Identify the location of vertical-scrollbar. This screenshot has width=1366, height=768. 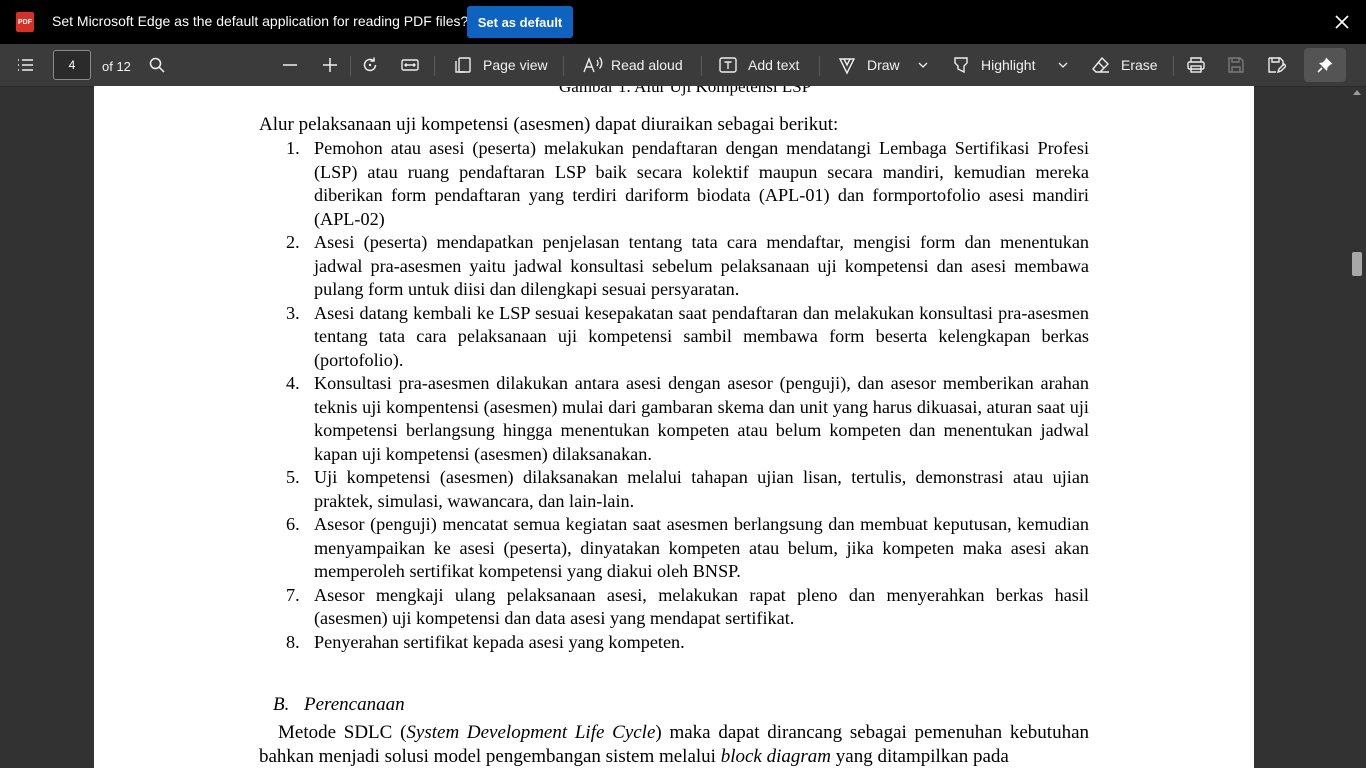
(1358, 427).